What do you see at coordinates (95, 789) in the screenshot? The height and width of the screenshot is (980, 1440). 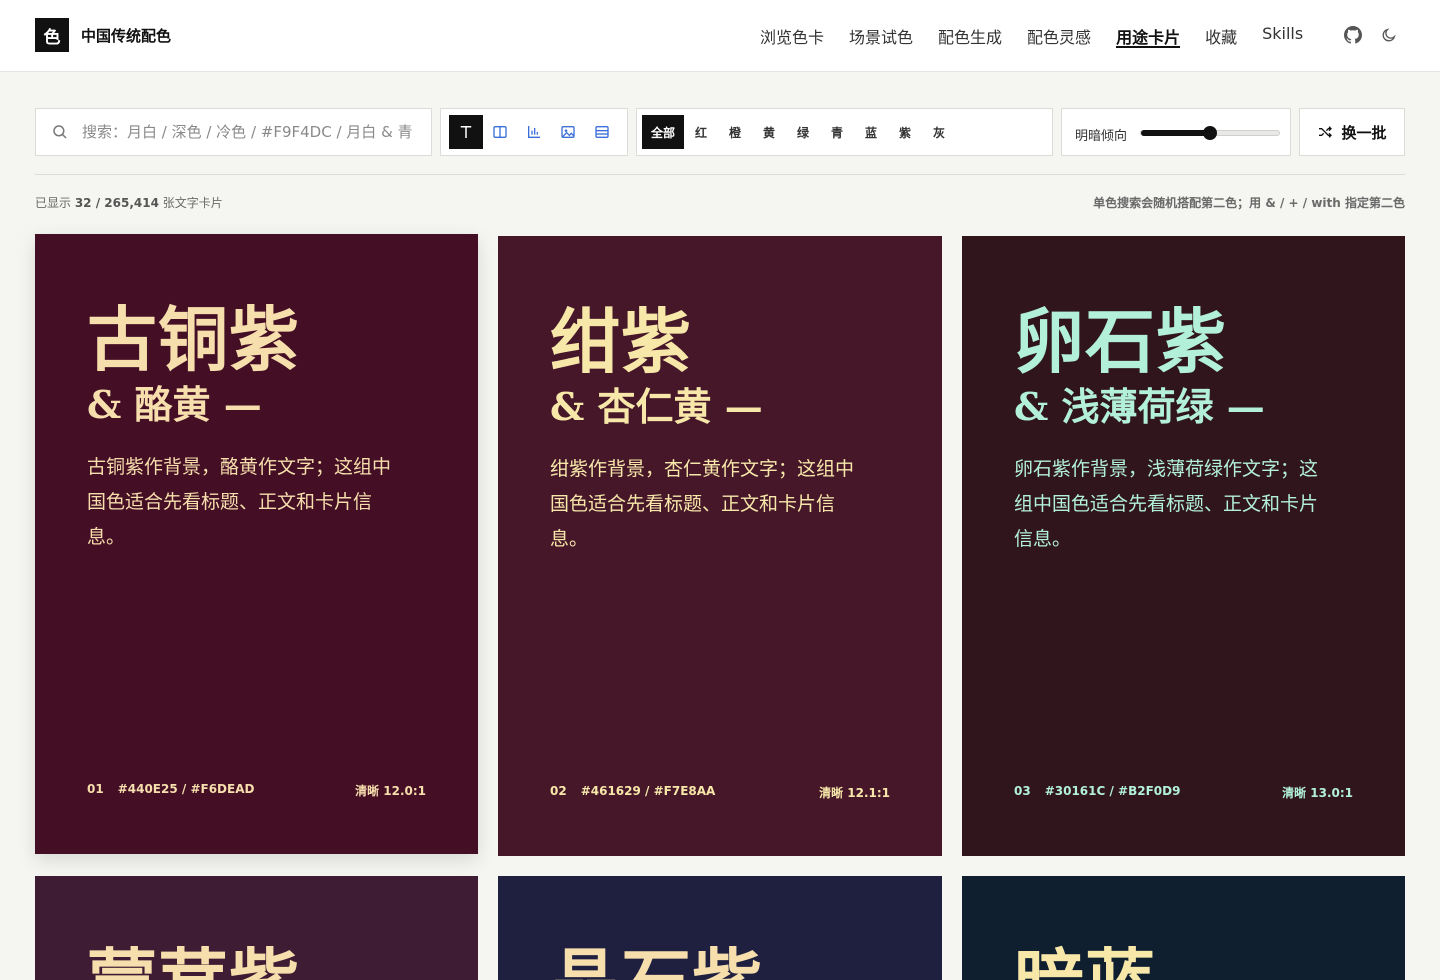 I see `card-index: 01` at bounding box center [95, 789].